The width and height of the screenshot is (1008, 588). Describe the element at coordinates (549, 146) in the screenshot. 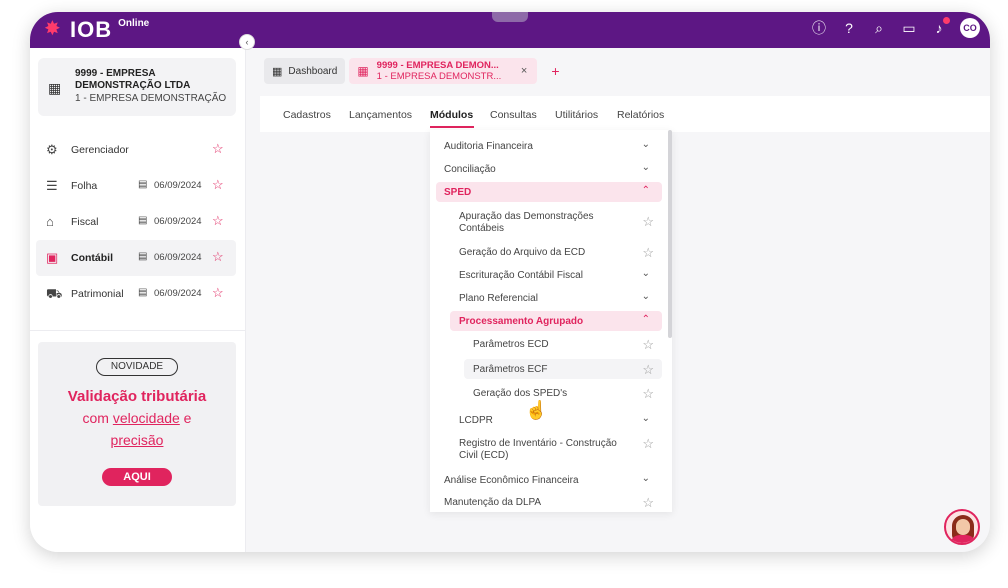

I see `menu-item-auditoria: Auditoria Financeira ⌄` at that location.